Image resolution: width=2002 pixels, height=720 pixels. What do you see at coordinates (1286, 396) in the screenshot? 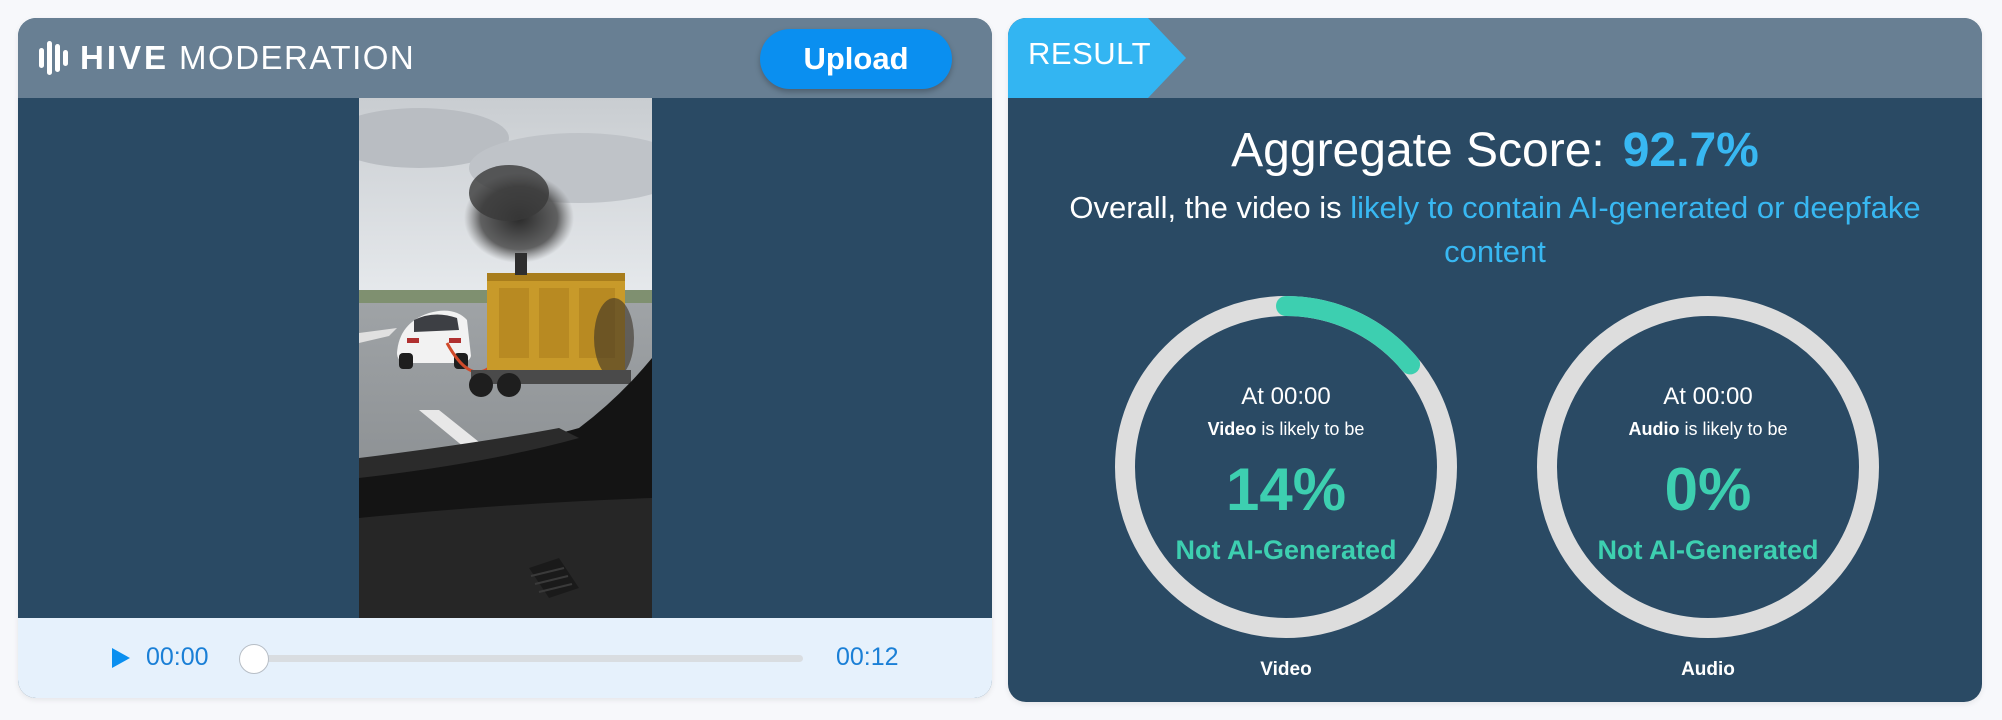
I see `video-time-label: At 00:00` at bounding box center [1286, 396].